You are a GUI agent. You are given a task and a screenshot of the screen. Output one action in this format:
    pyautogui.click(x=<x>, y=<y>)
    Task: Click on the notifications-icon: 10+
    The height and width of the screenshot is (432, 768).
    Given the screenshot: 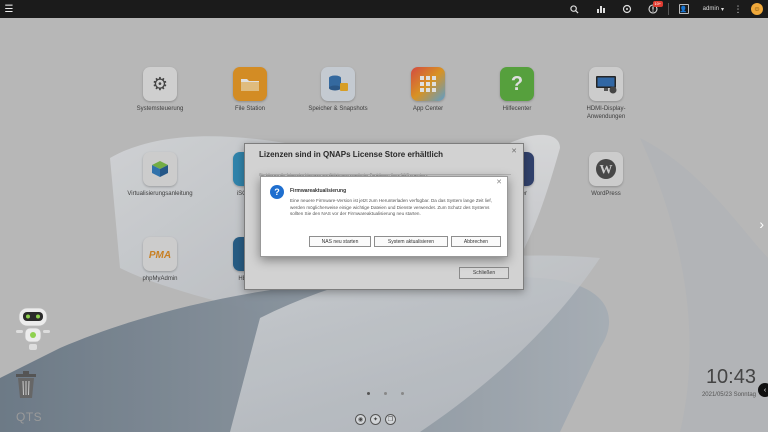 What is the action you would take?
    pyautogui.click(x=653, y=9)
    